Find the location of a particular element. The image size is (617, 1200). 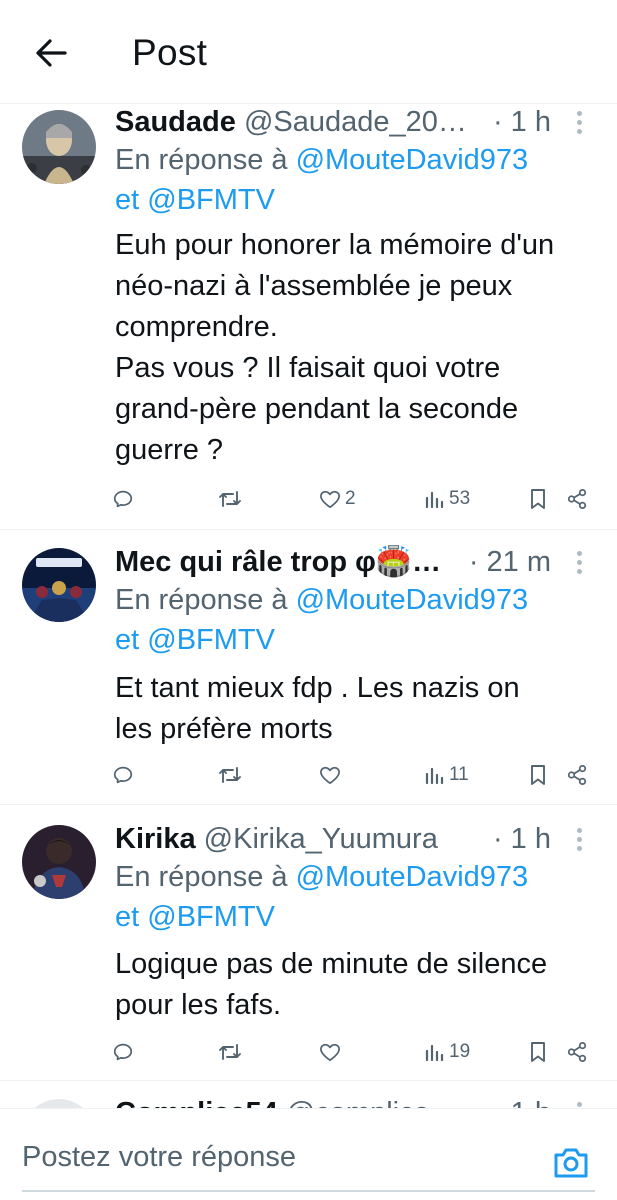

author-name: Kirika is located at coordinates (155, 839).